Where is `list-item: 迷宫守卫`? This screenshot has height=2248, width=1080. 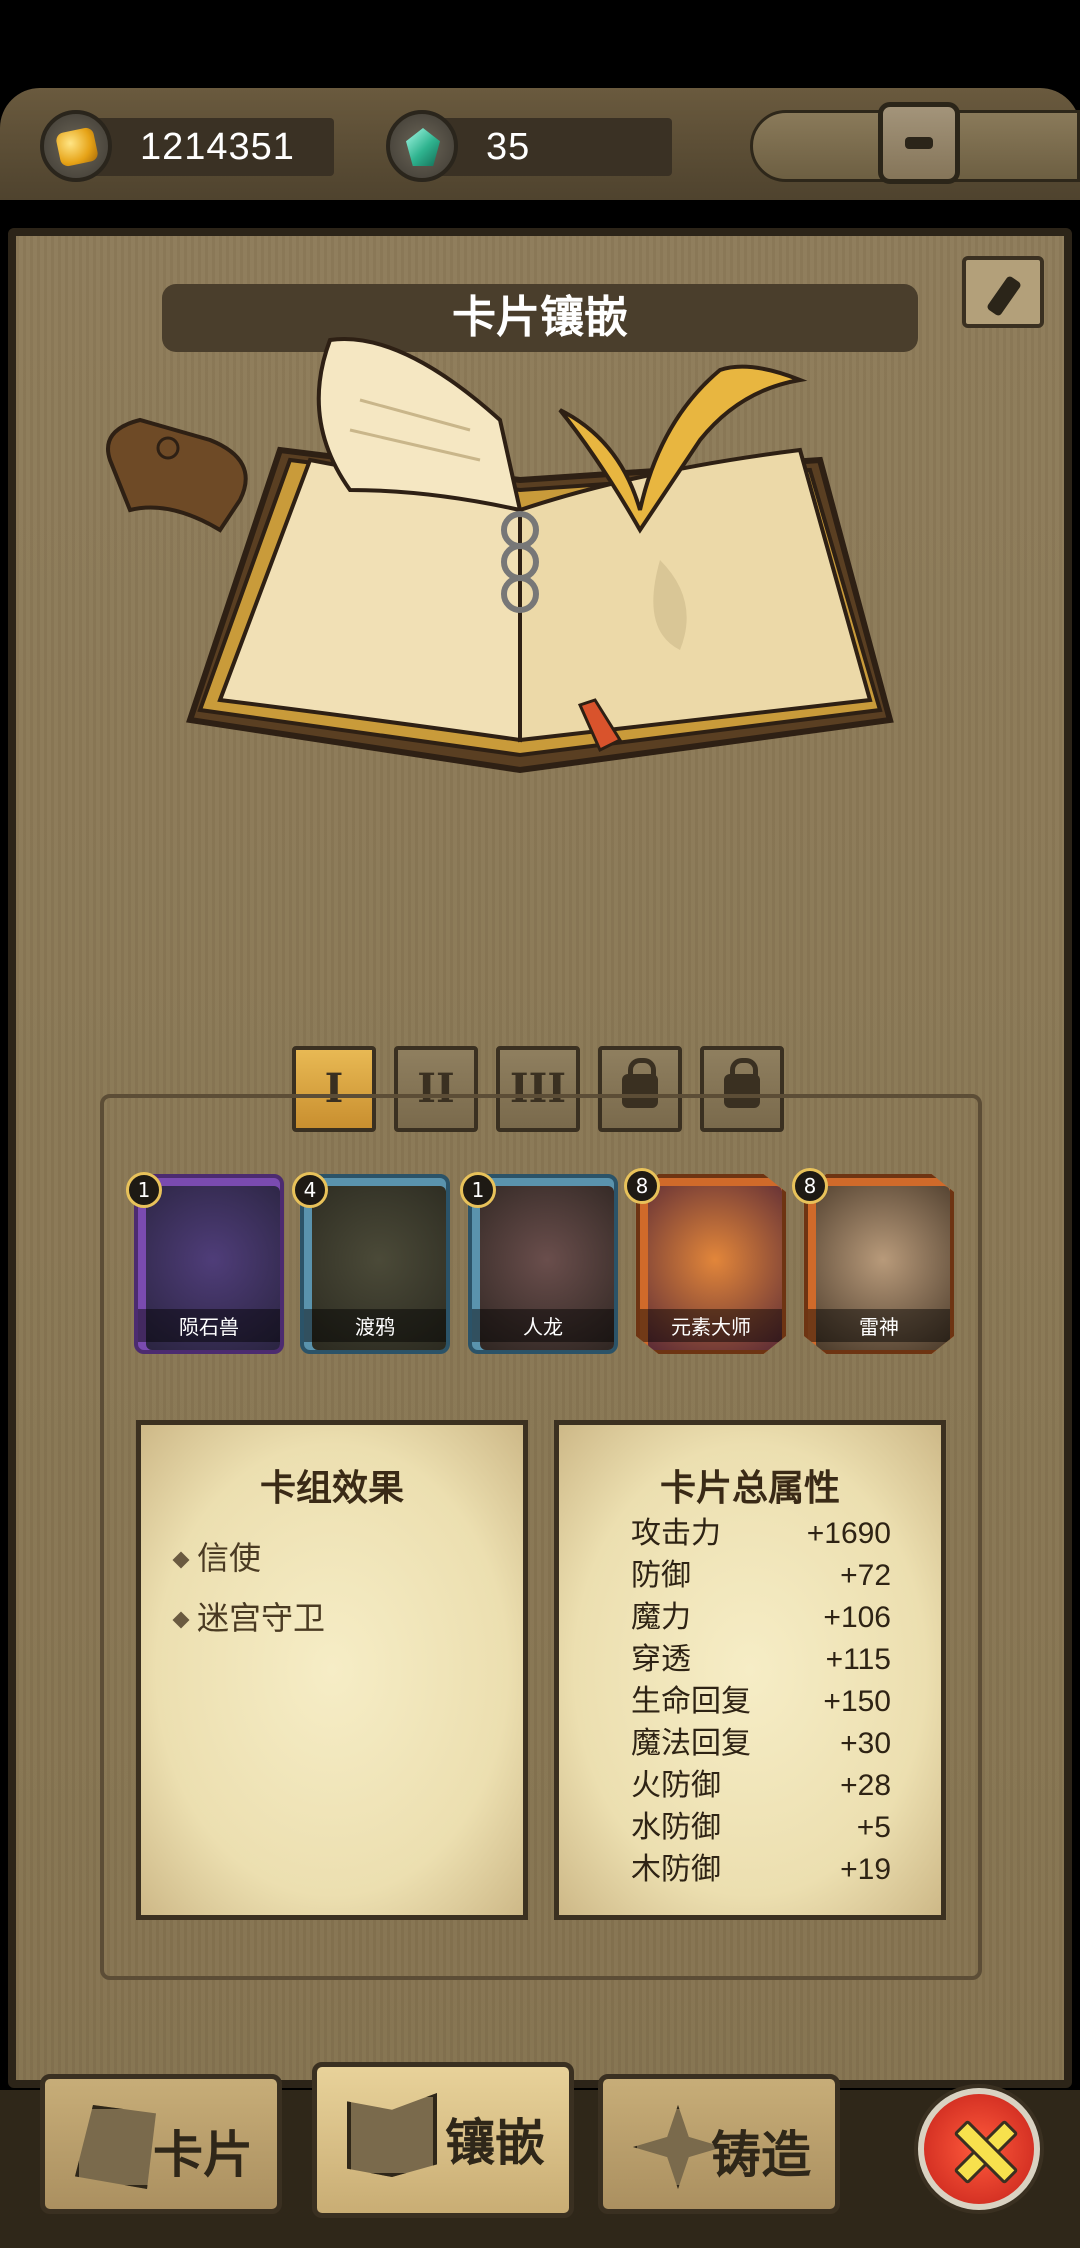
list-item: 迷宫守卫 is located at coordinates (249, 1616).